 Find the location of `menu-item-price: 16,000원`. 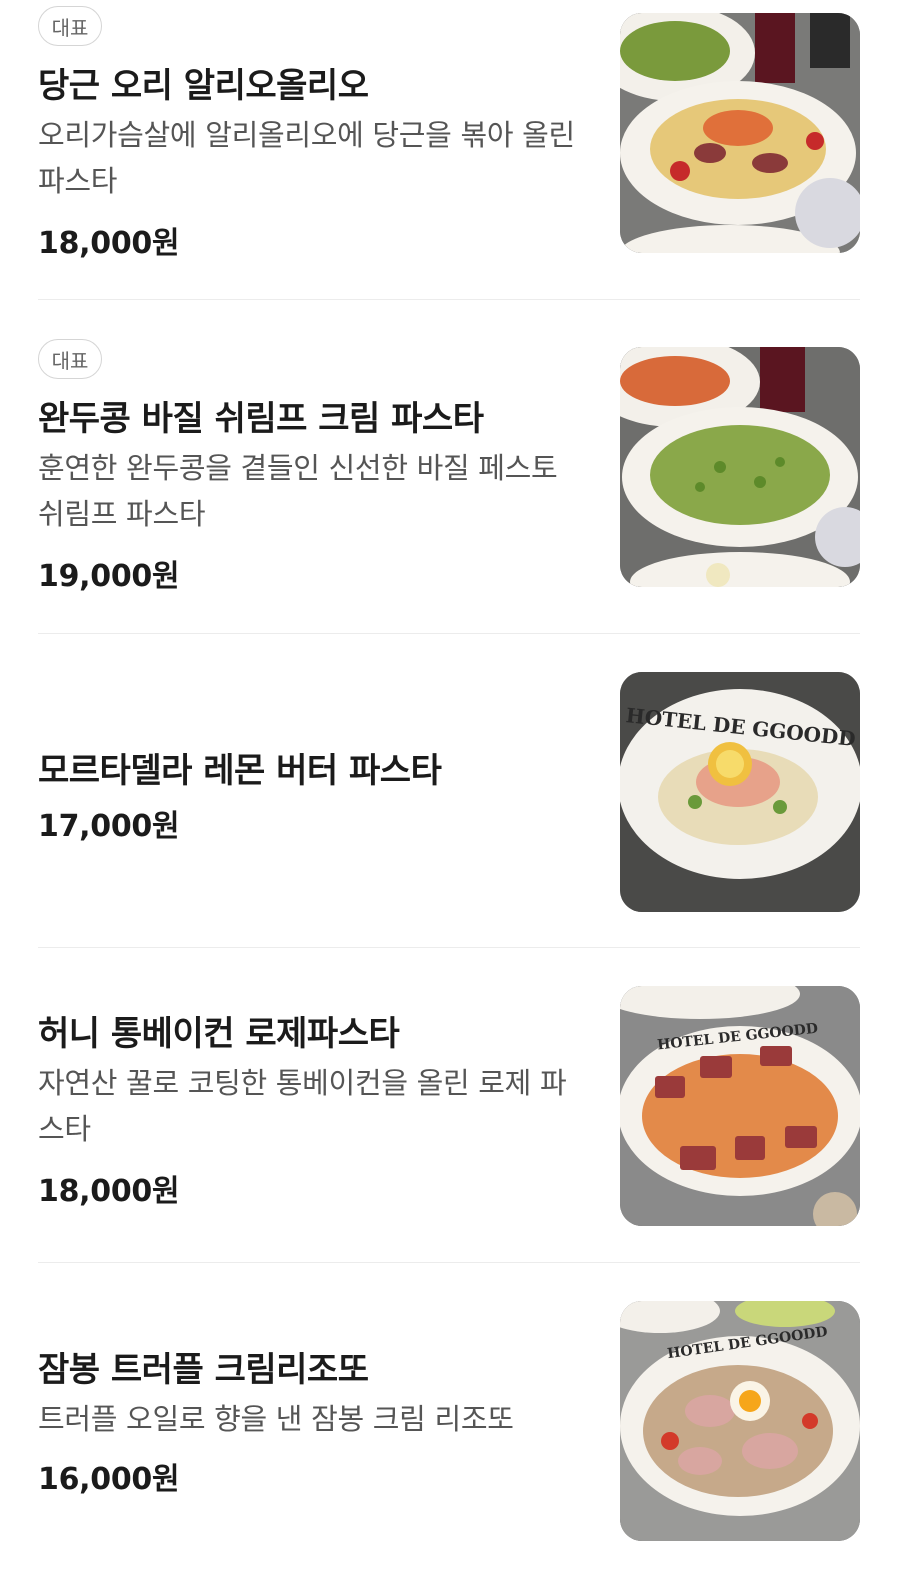

menu-item-price: 16,000원 is located at coordinates (109, 1479).